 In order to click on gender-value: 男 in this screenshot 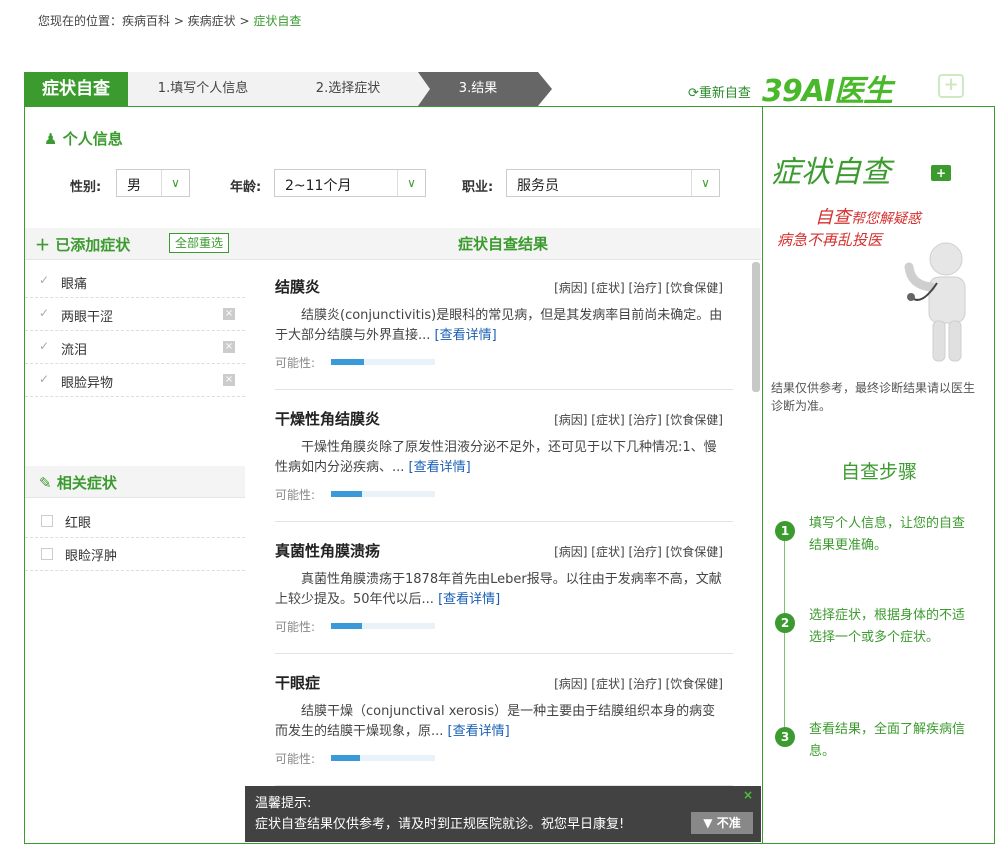, I will do `click(134, 186)`.